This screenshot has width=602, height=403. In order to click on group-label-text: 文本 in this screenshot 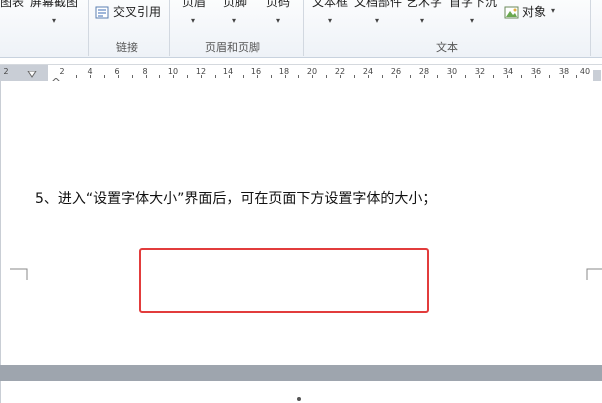, I will do `click(447, 47)`.